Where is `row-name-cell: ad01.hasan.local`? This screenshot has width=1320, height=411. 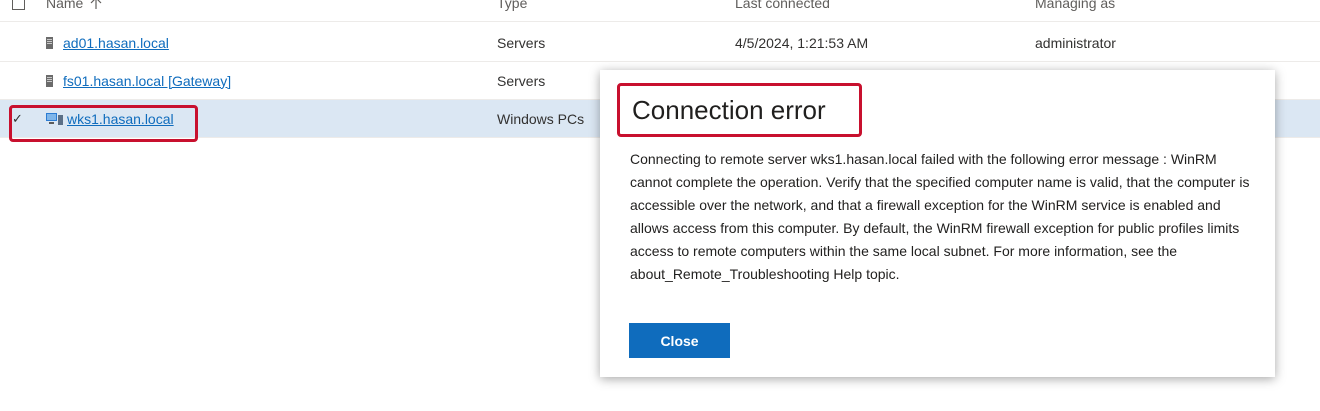
row-name-cell: ad01.hasan.local is located at coordinates (107, 42).